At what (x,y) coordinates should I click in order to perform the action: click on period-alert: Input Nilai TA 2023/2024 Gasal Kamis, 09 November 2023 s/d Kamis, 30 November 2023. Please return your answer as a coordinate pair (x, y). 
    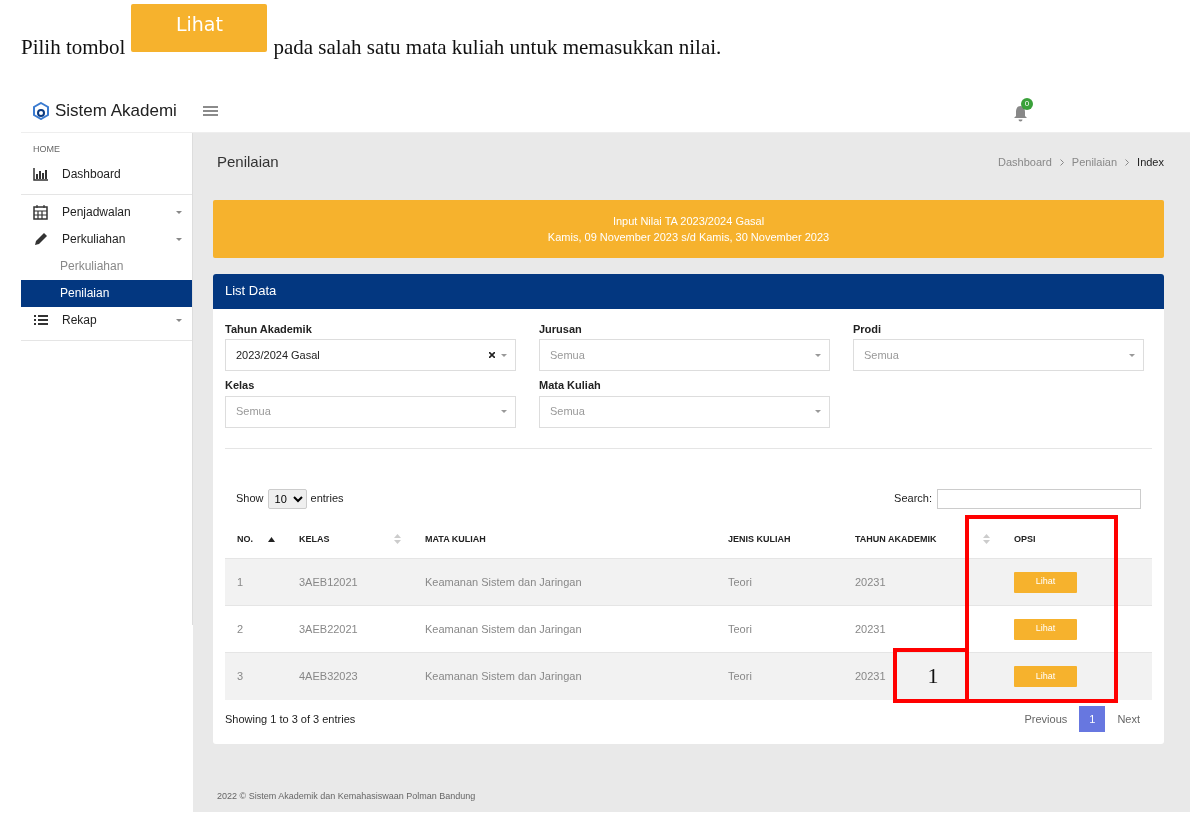
    Looking at the image, I should click on (688, 228).